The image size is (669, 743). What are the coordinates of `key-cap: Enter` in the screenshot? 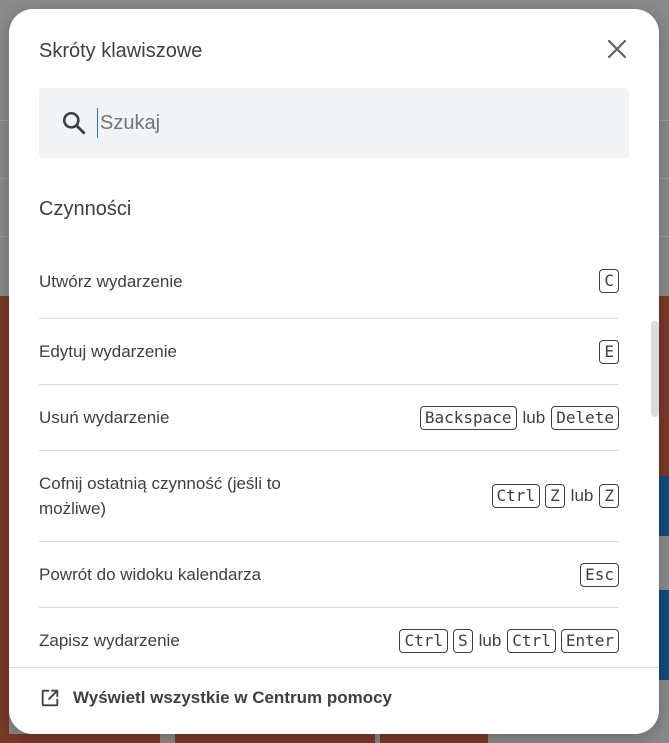 It's located at (589, 640).